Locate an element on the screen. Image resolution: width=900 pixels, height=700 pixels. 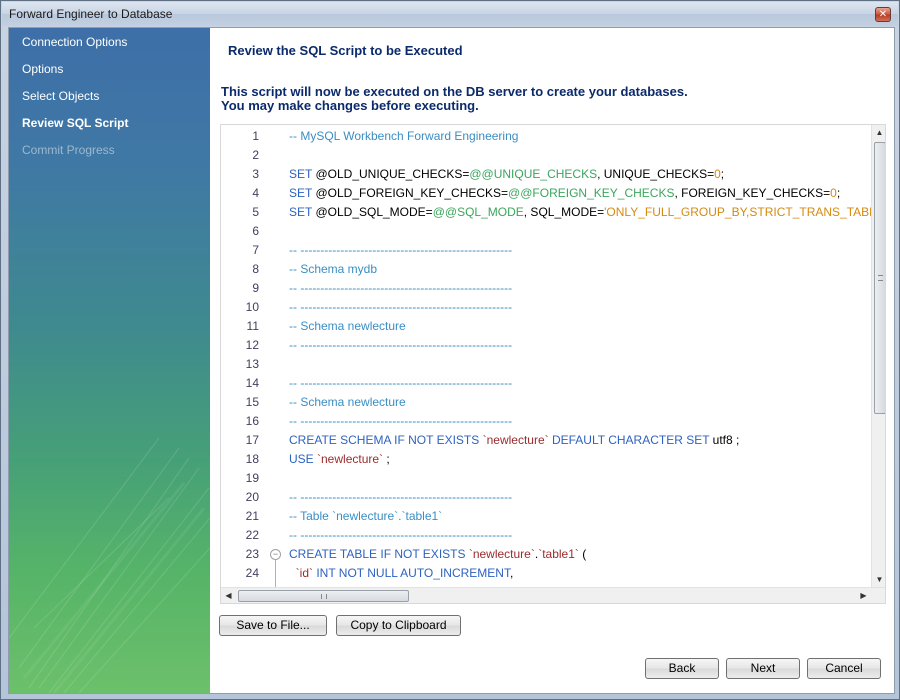
code-line: 24 `id` INT NOT NULL AUTO_INCREMENT, is located at coordinates (546, 573).